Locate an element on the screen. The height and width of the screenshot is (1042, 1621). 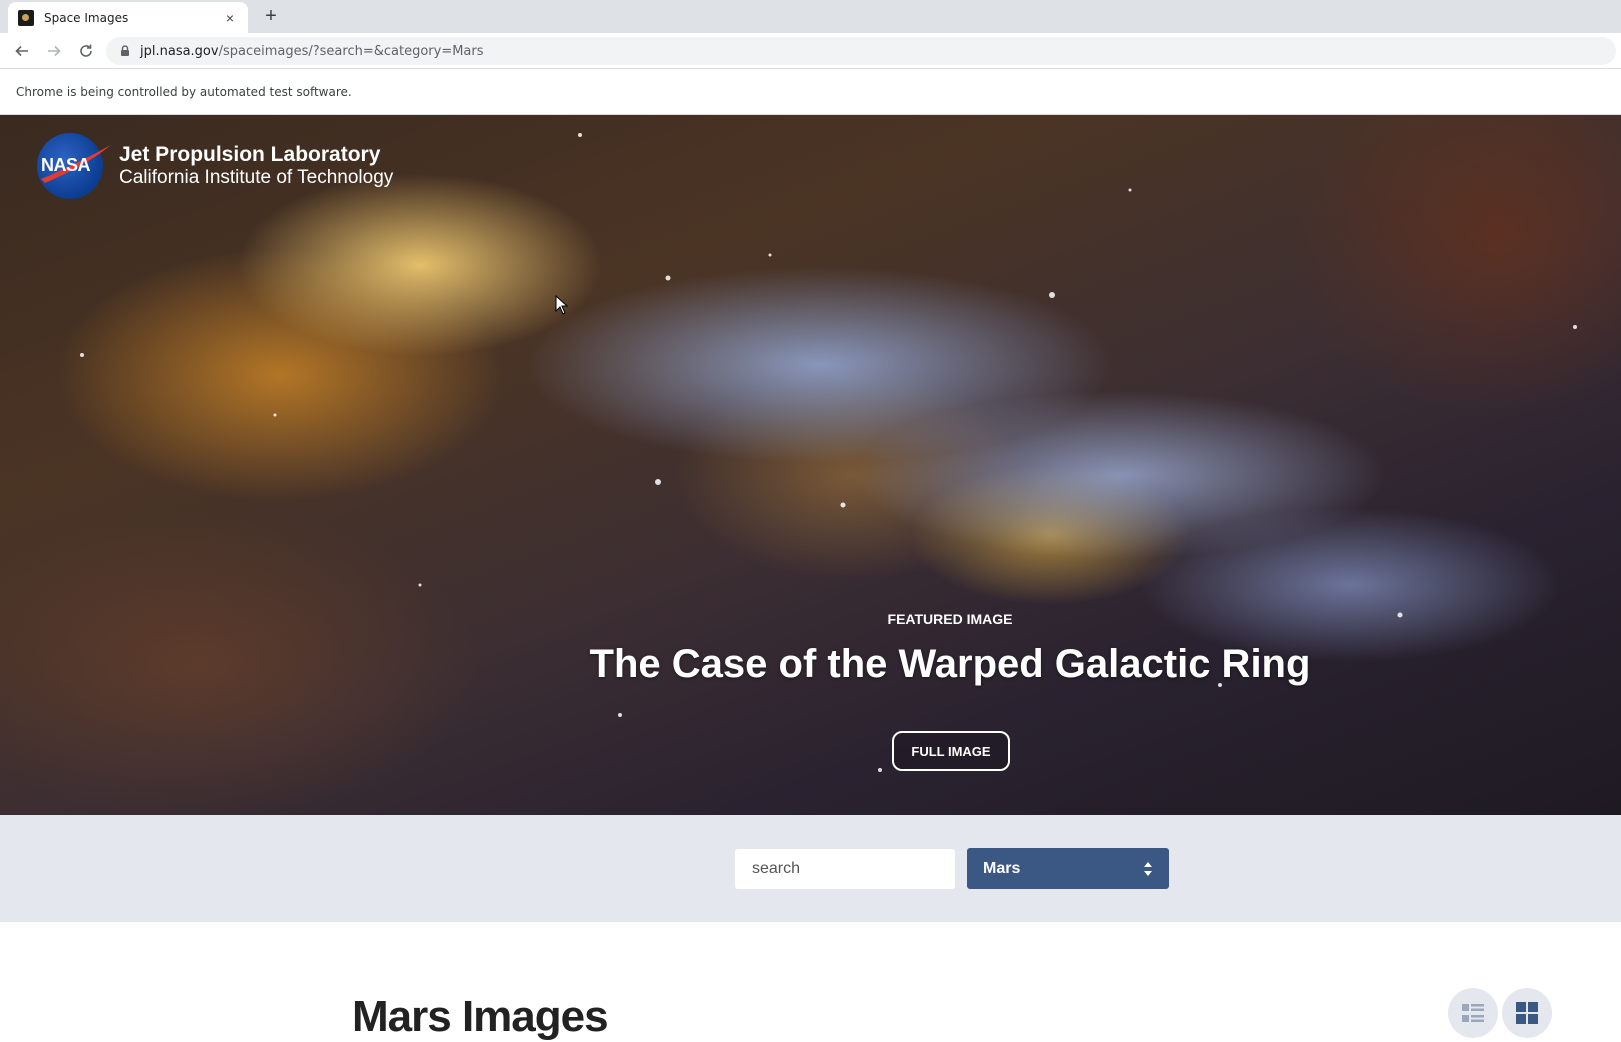
reload-icon is located at coordinates (86, 50).